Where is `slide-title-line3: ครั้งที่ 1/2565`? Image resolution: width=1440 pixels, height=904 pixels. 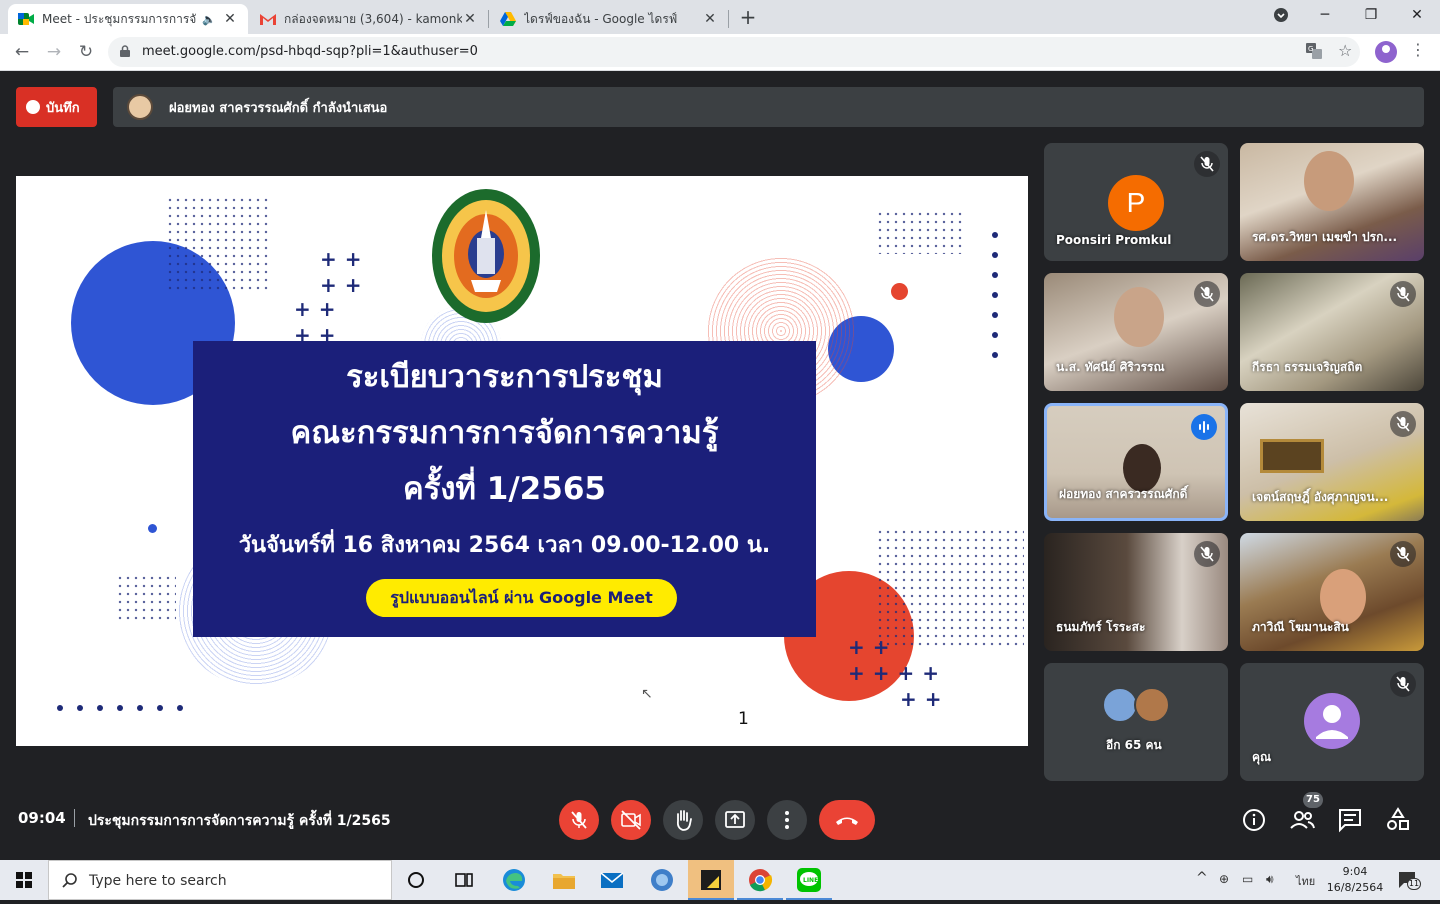 slide-title-line3: ครั้งที่ 1/2565 is located at coordinates (504, 489).